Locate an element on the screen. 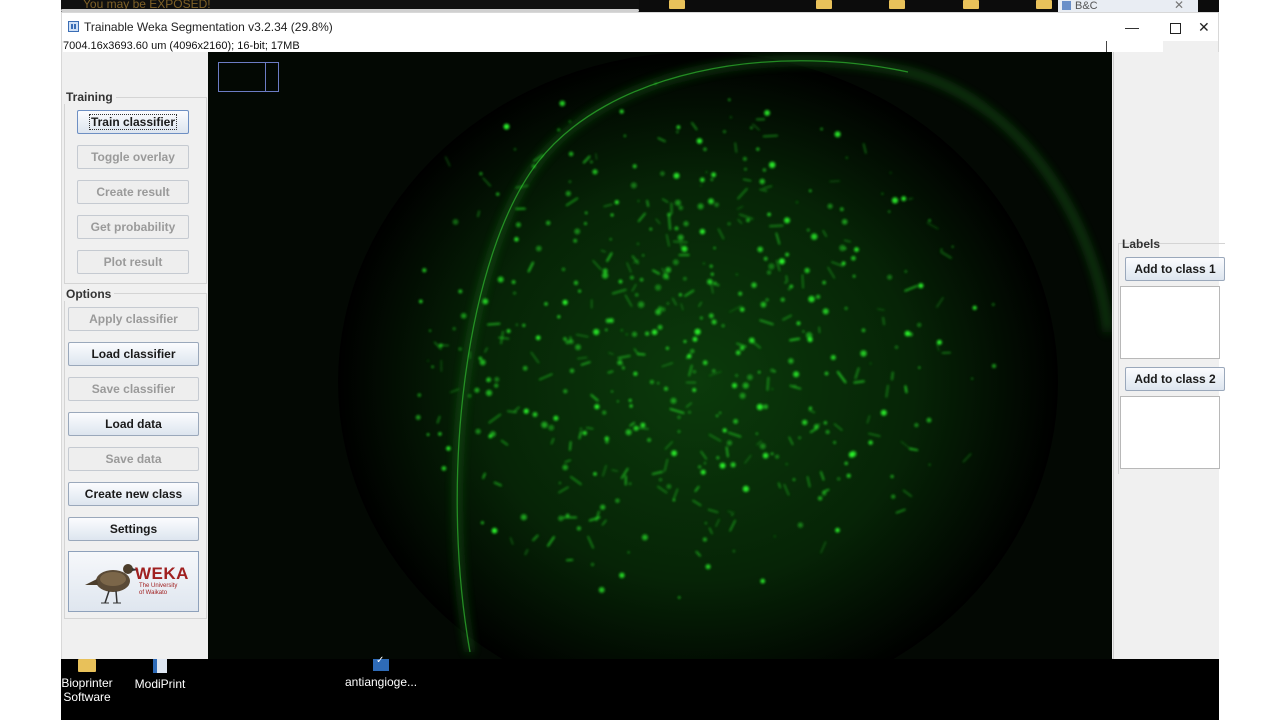  load-data-button: Load data is located at coordinates (133, 424).